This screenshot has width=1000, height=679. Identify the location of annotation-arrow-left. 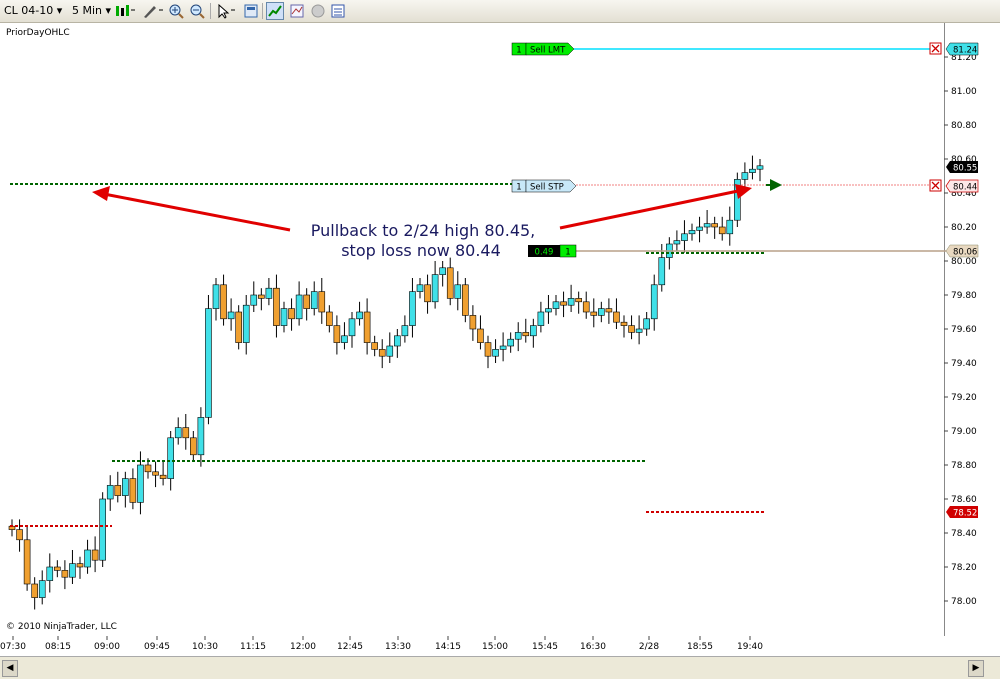
(197, 212).